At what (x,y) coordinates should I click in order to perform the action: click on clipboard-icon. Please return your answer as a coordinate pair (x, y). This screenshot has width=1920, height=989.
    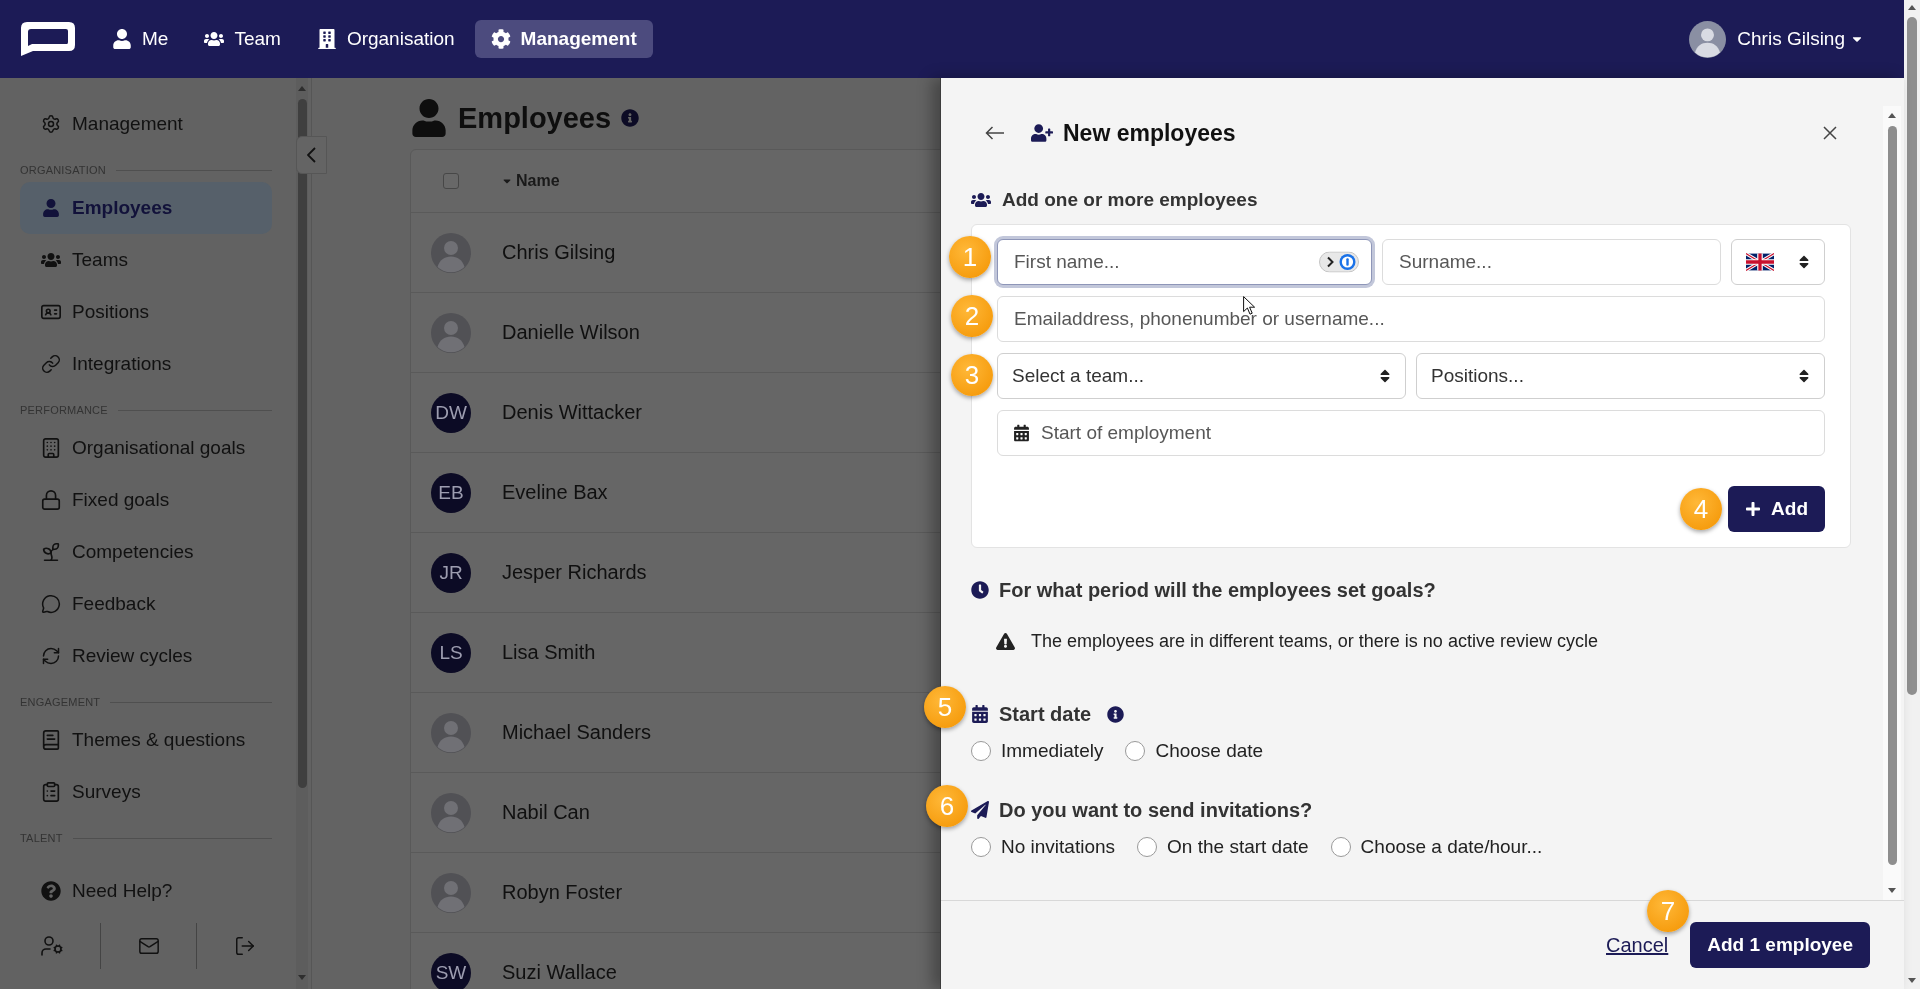
    Looking at the image, I should click on (51, 792).